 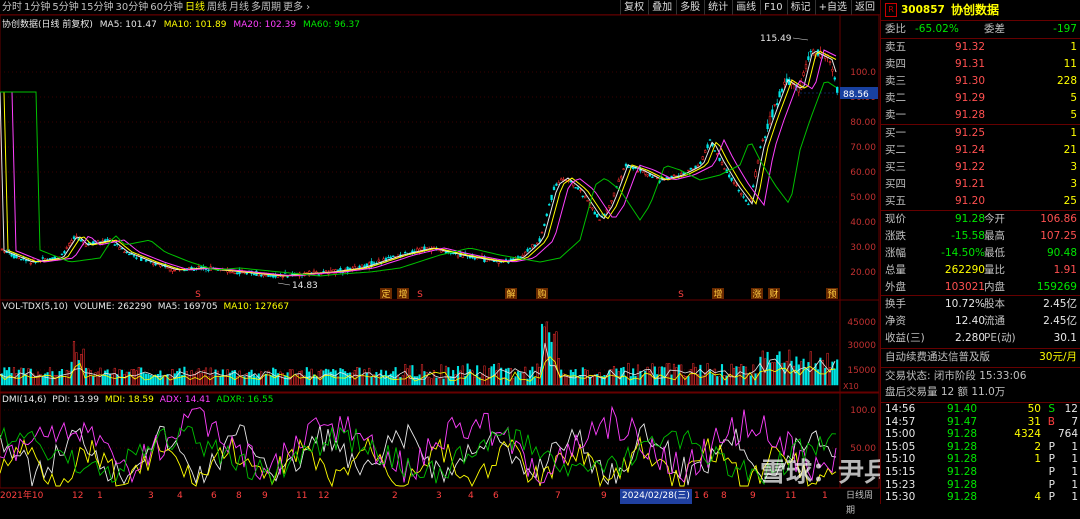 What do you see at coordinates (791, 496) in the screenshot?
I see `date-tick: 11` at bounding box center [791, 496].